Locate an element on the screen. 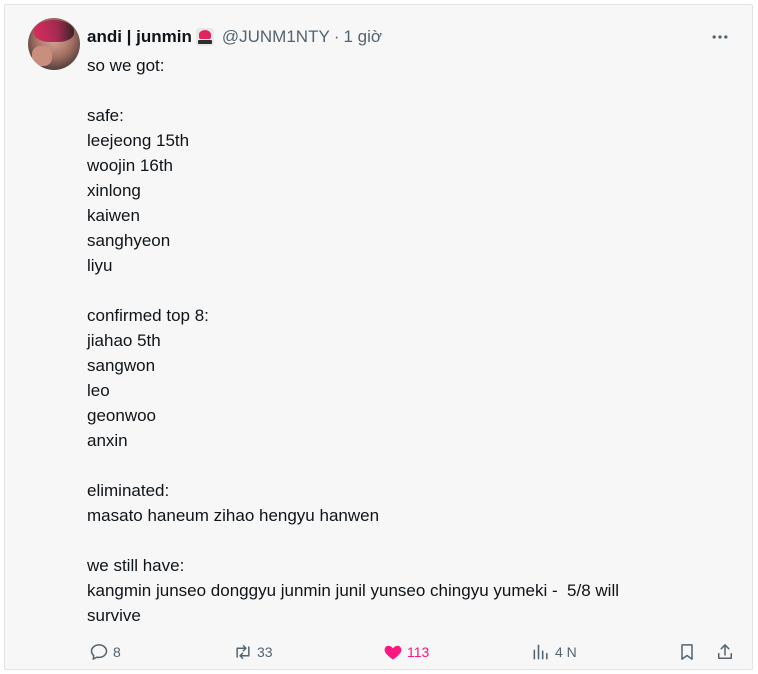 Image resolution: width=758 pixels, height=674 pixels. tweet-text-line: eliminated: is located at coordinates (128, 490).